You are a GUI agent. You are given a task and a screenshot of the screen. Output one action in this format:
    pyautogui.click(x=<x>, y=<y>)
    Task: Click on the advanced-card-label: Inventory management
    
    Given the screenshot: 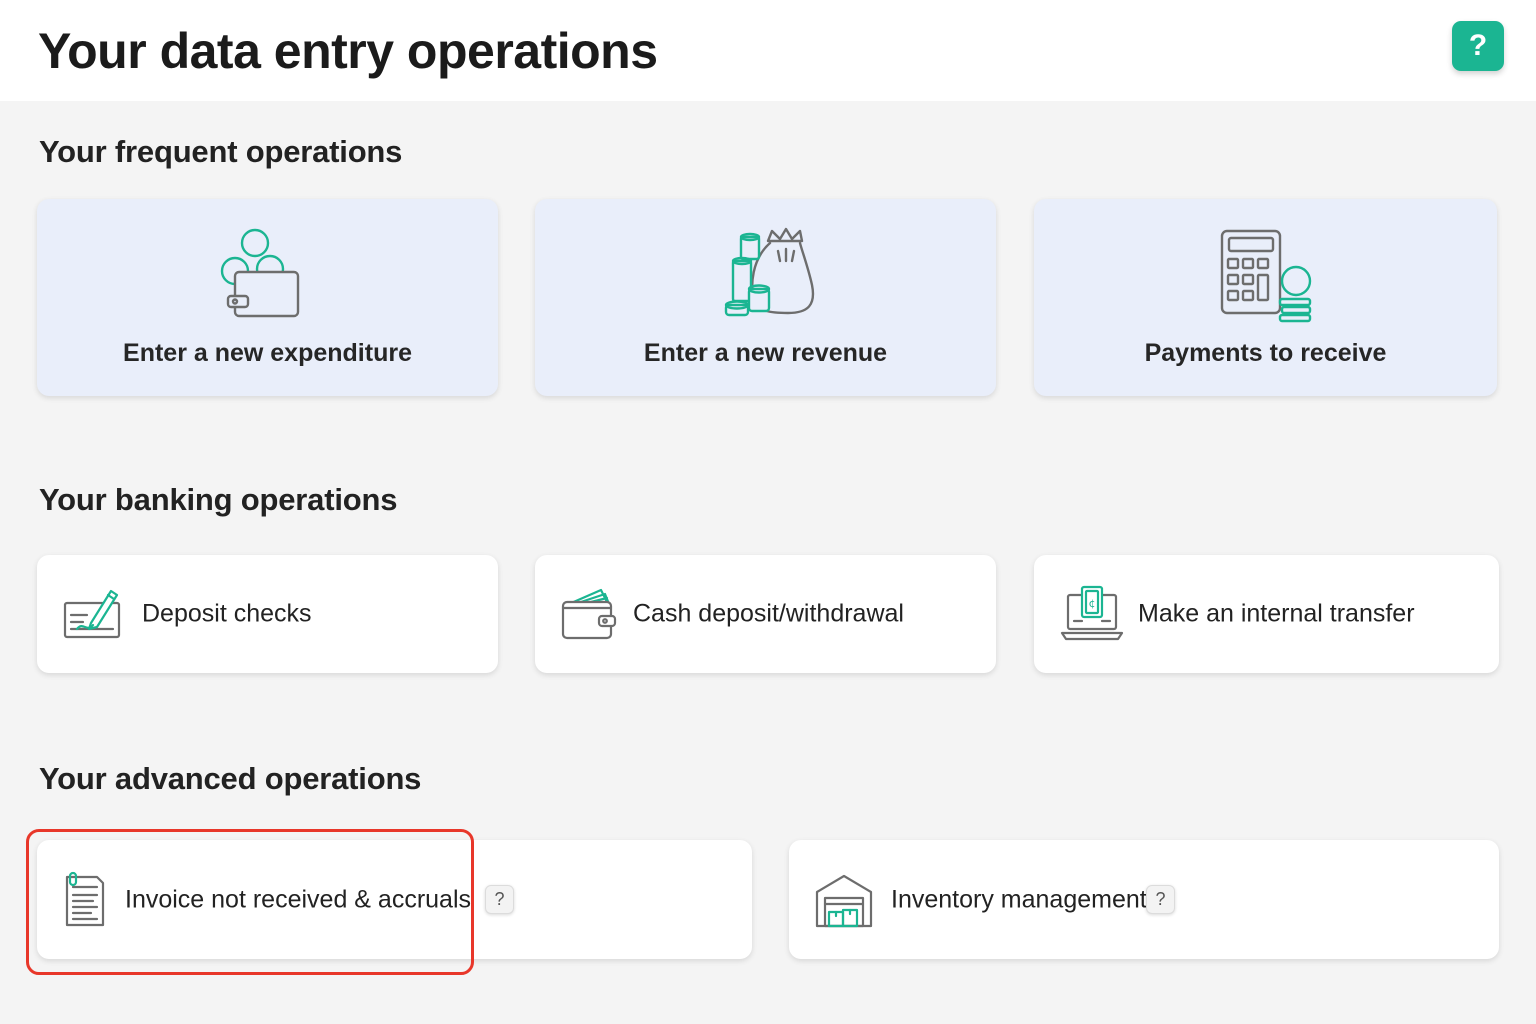 What is the action you would take?
    pyautogui.click(x=1019, y=899)
    